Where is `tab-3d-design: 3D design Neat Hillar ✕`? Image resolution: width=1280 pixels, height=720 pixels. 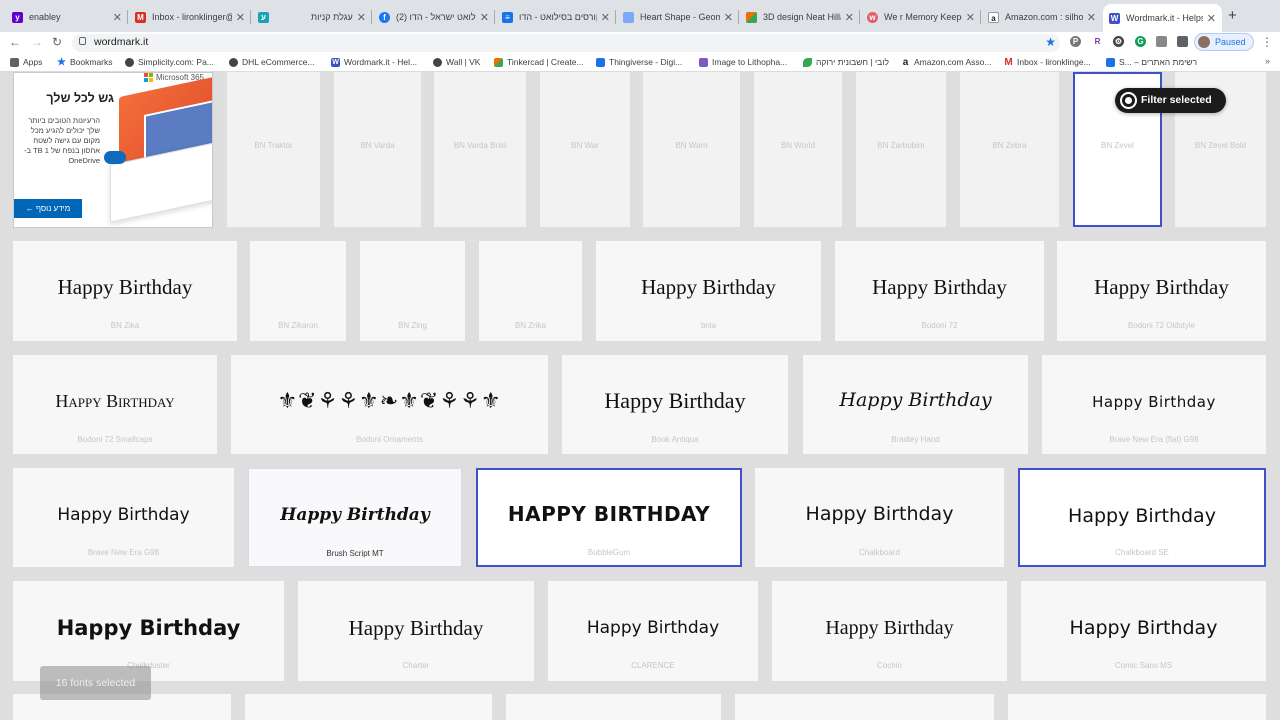 tab-3d-design: 3D design Neat Hillar ✕ is located at coordinates (800, 17).